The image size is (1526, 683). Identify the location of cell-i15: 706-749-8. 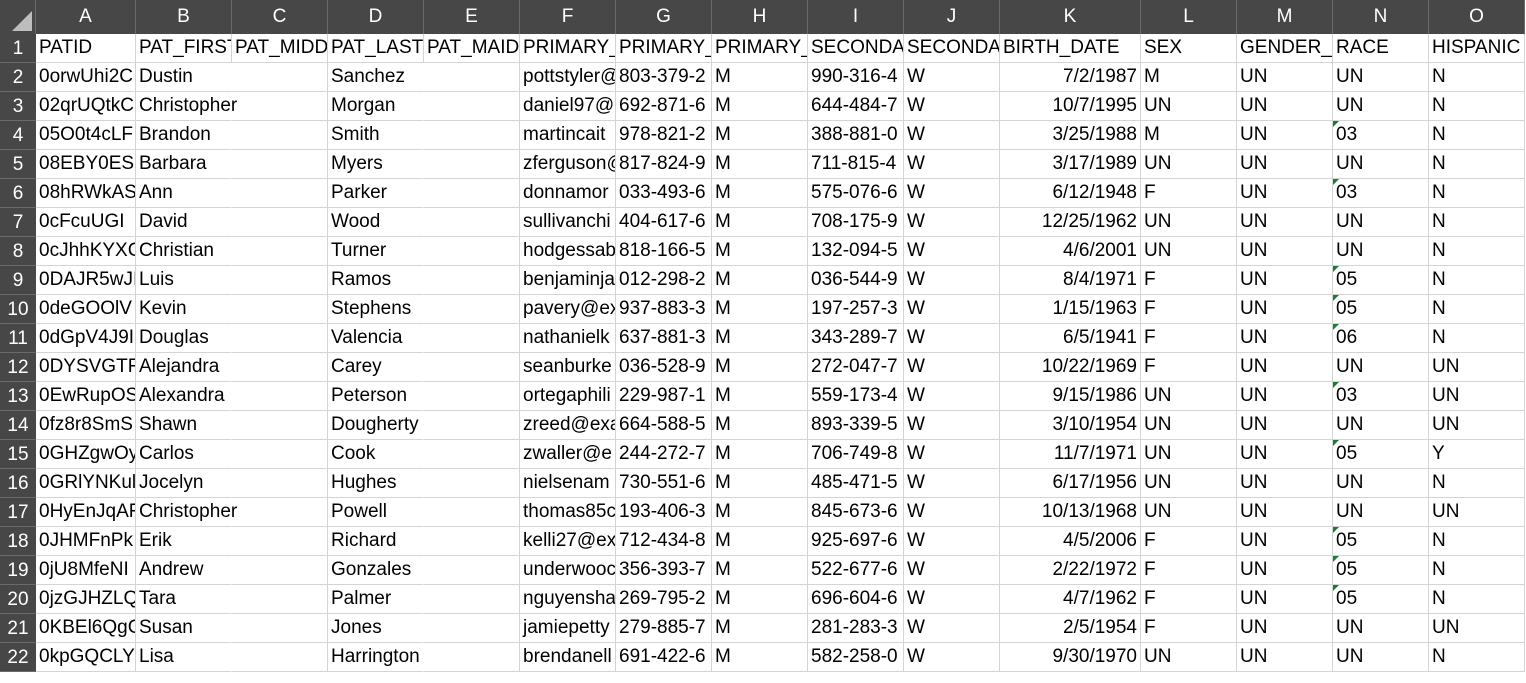
(856, 454).